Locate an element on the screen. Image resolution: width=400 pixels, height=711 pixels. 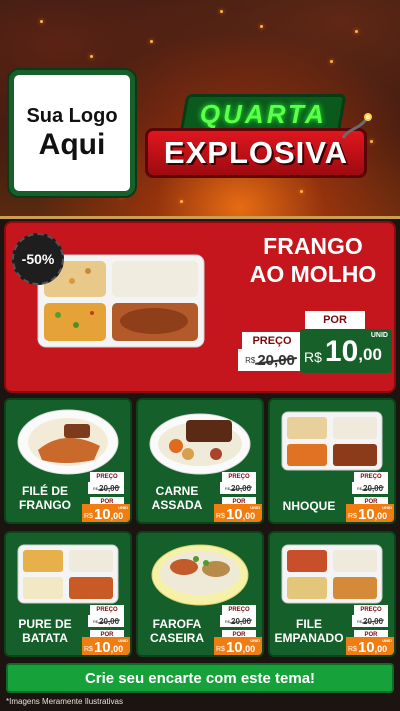
logo-text-line2: Aqui is located at coordinates (72, 144).